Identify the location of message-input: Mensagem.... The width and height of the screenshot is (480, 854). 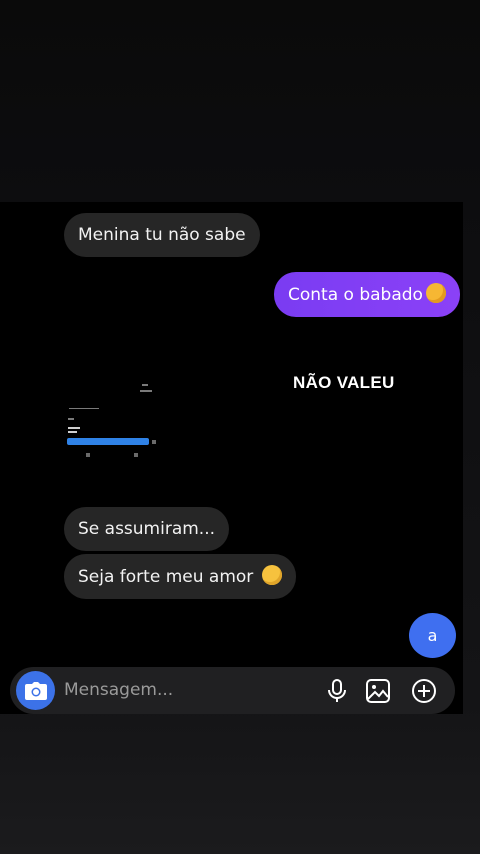
(118, 690).